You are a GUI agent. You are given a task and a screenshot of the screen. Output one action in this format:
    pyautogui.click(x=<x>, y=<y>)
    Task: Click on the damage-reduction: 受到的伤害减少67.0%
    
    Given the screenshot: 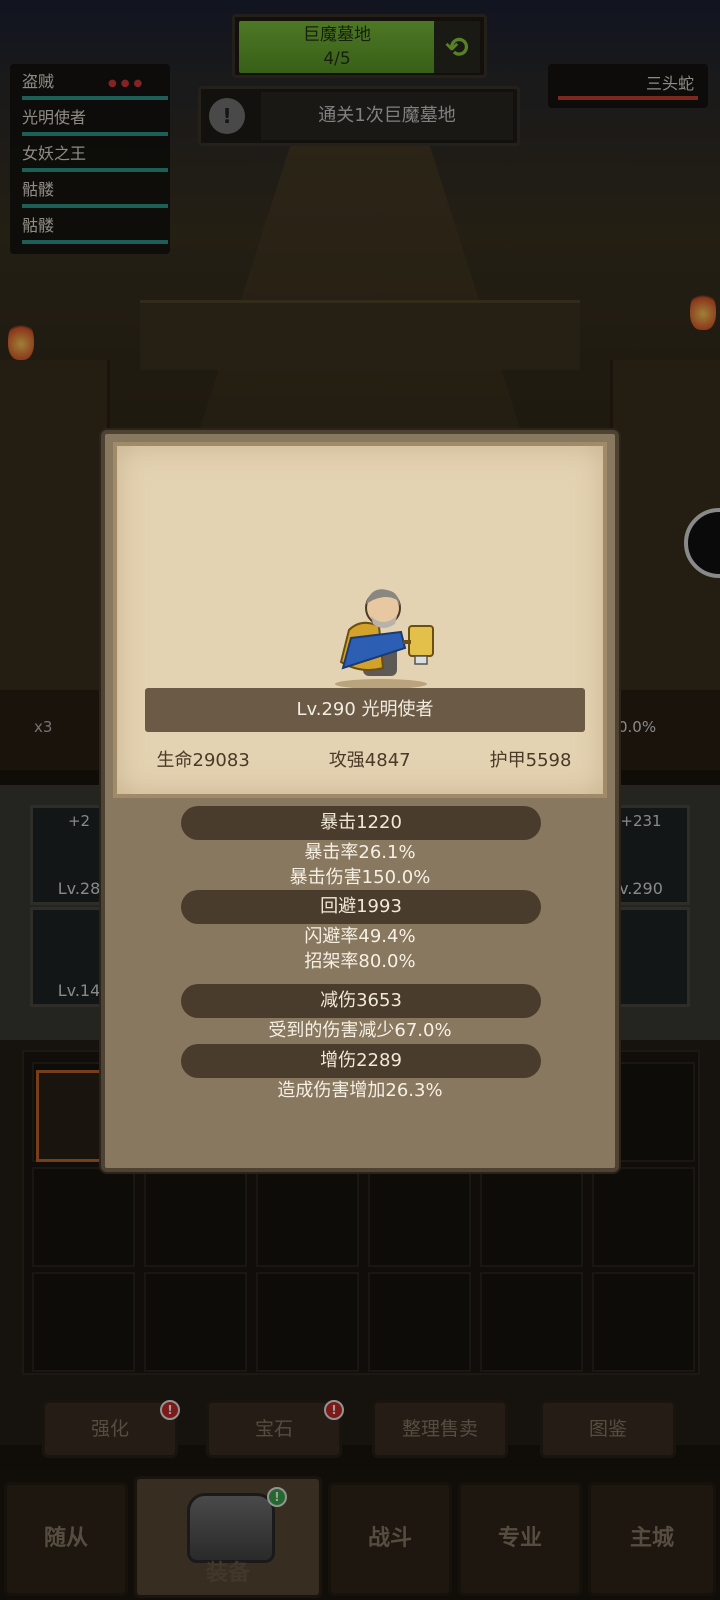 What is the action you would take?
    pyautogui.click(x=360, y=1030)
    